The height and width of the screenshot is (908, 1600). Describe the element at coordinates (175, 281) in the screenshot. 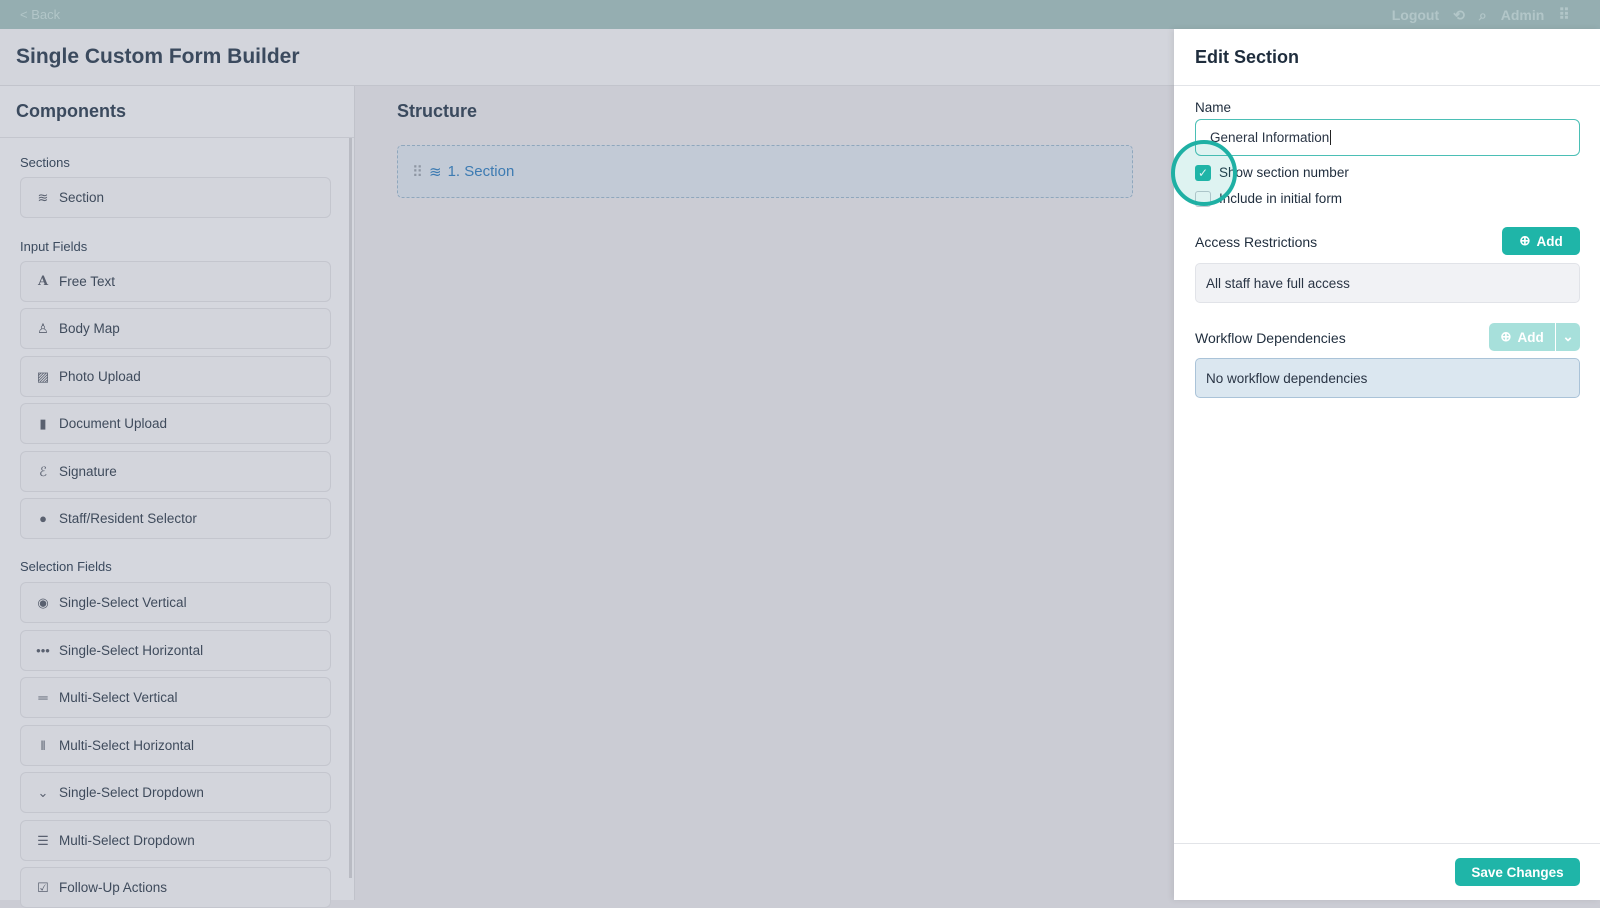

I see `component-free-text: A Free Text` at that location.